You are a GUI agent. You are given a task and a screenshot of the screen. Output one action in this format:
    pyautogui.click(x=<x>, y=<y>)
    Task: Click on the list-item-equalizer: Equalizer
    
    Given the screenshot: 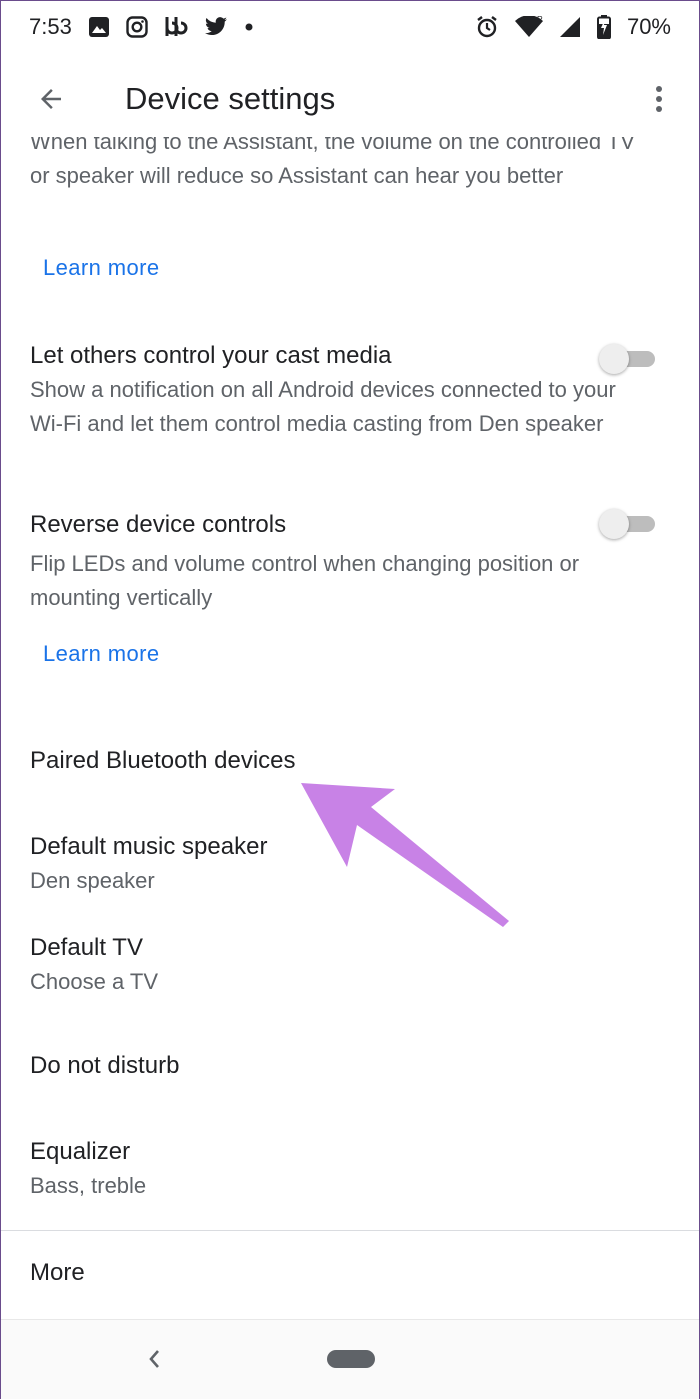 What is the action you would take?
    pyautogui.click(x=80, y=1152)
    